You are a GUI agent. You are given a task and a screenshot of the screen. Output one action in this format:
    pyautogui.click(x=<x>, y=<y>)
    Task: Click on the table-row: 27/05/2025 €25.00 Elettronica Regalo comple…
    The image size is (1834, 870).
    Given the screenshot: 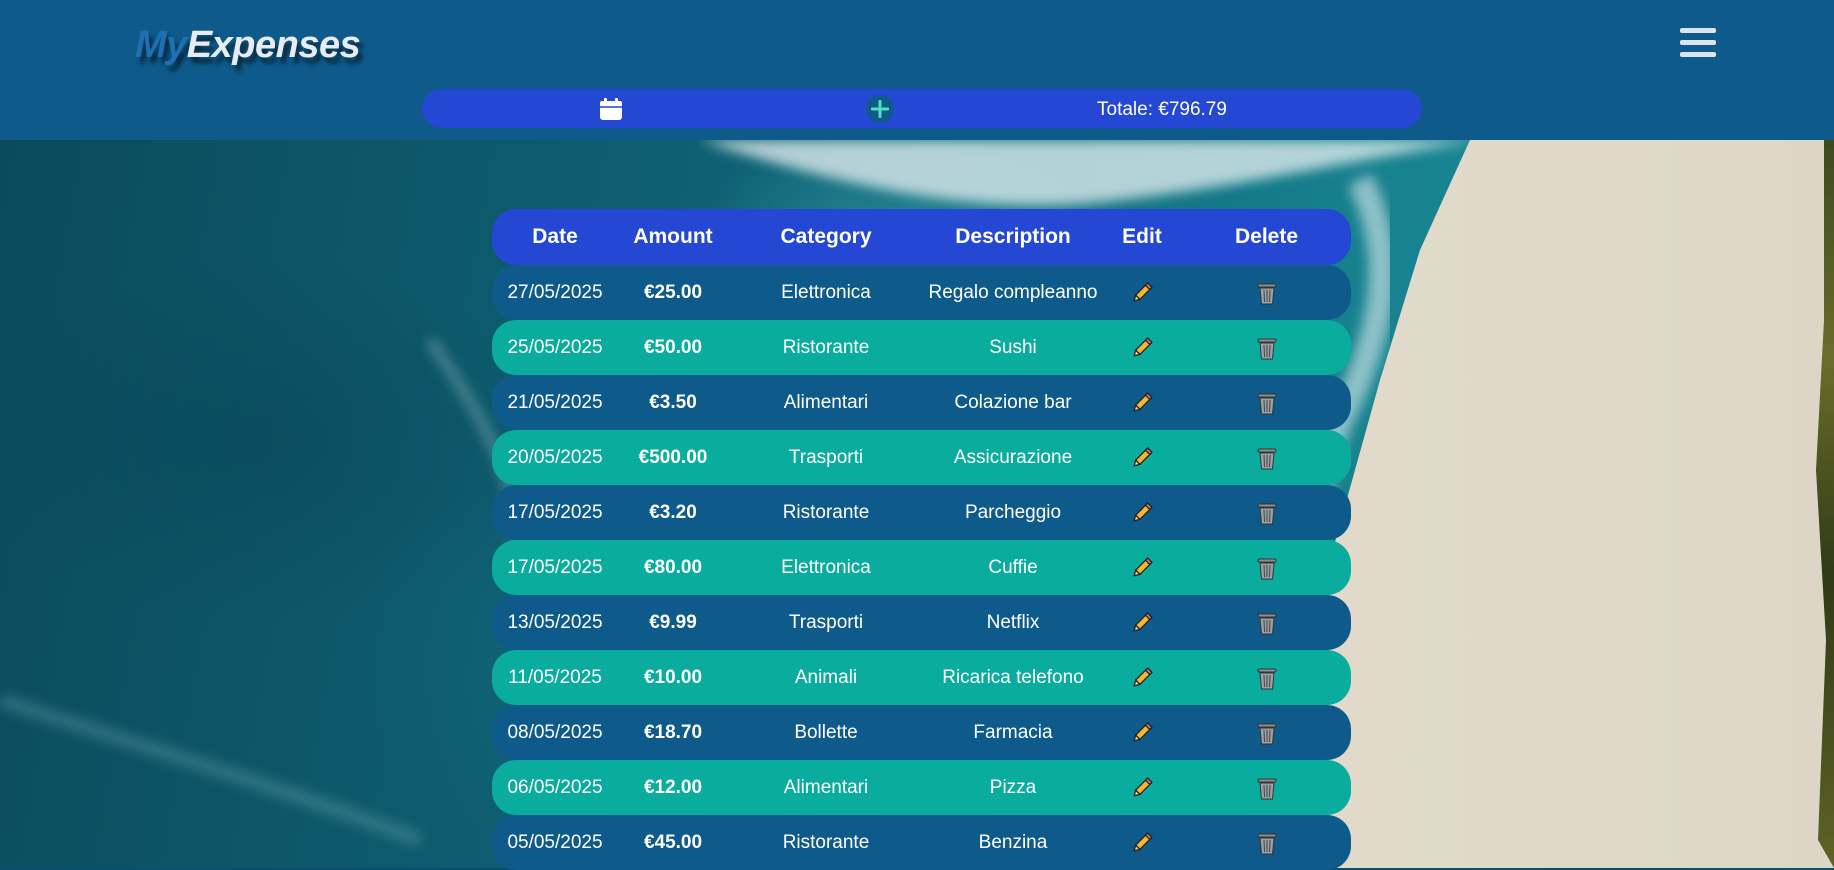 What is the action you would take?
    pyautogui.click(x=921, y=292)
    